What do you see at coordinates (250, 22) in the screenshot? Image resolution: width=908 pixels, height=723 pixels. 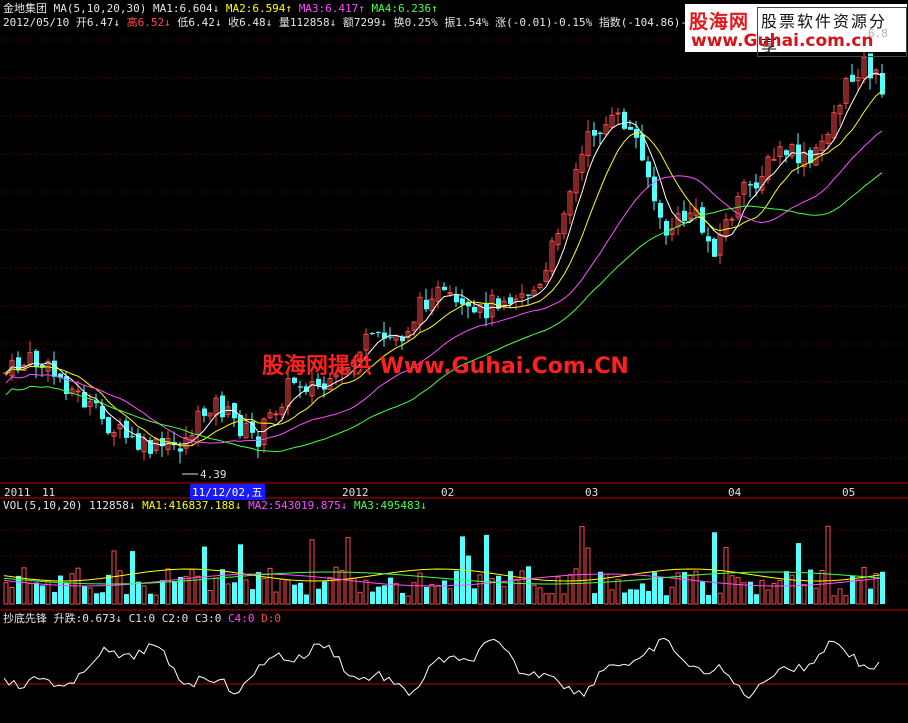 I see `quote-close: 收6.48↓` at bounding box center [250, 22].